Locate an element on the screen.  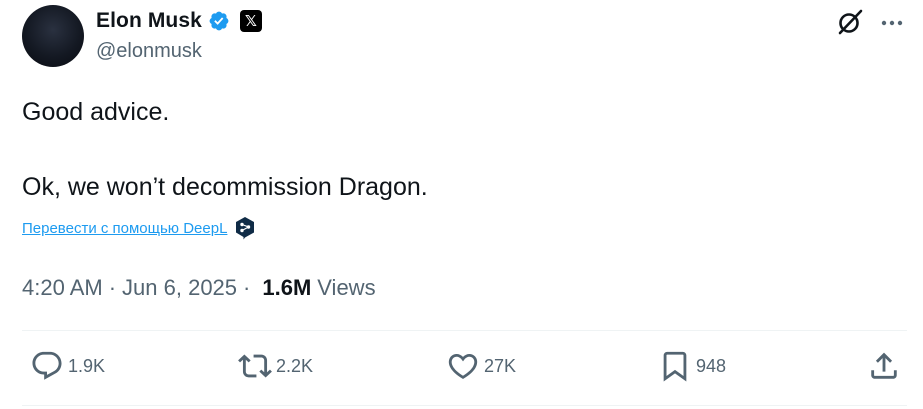
author-handle: @elonmusk is located at coordinates (149, 51).